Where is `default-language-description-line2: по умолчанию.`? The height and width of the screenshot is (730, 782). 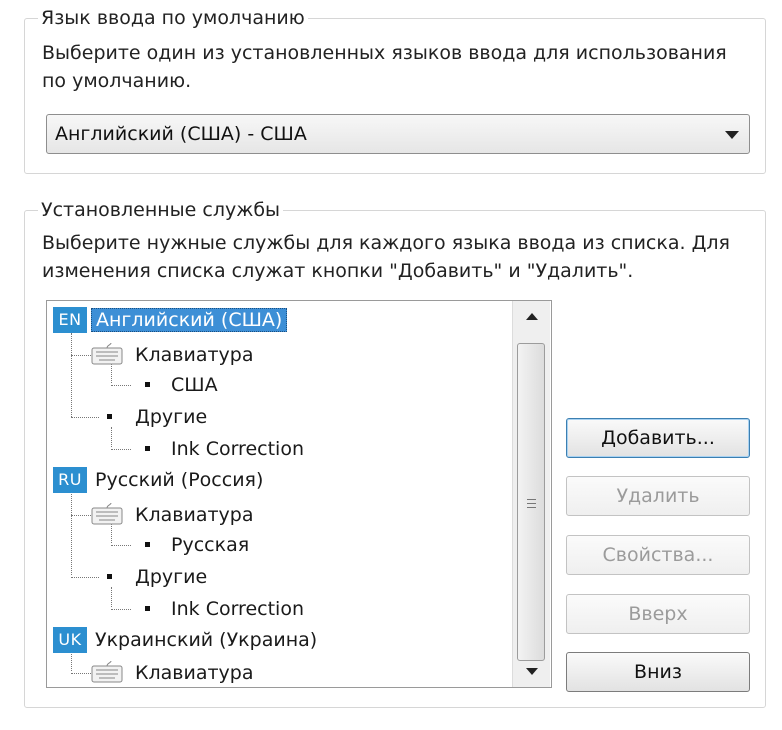
default-language-description-line2: по умолчанию. is located at coordinates (117, 81).